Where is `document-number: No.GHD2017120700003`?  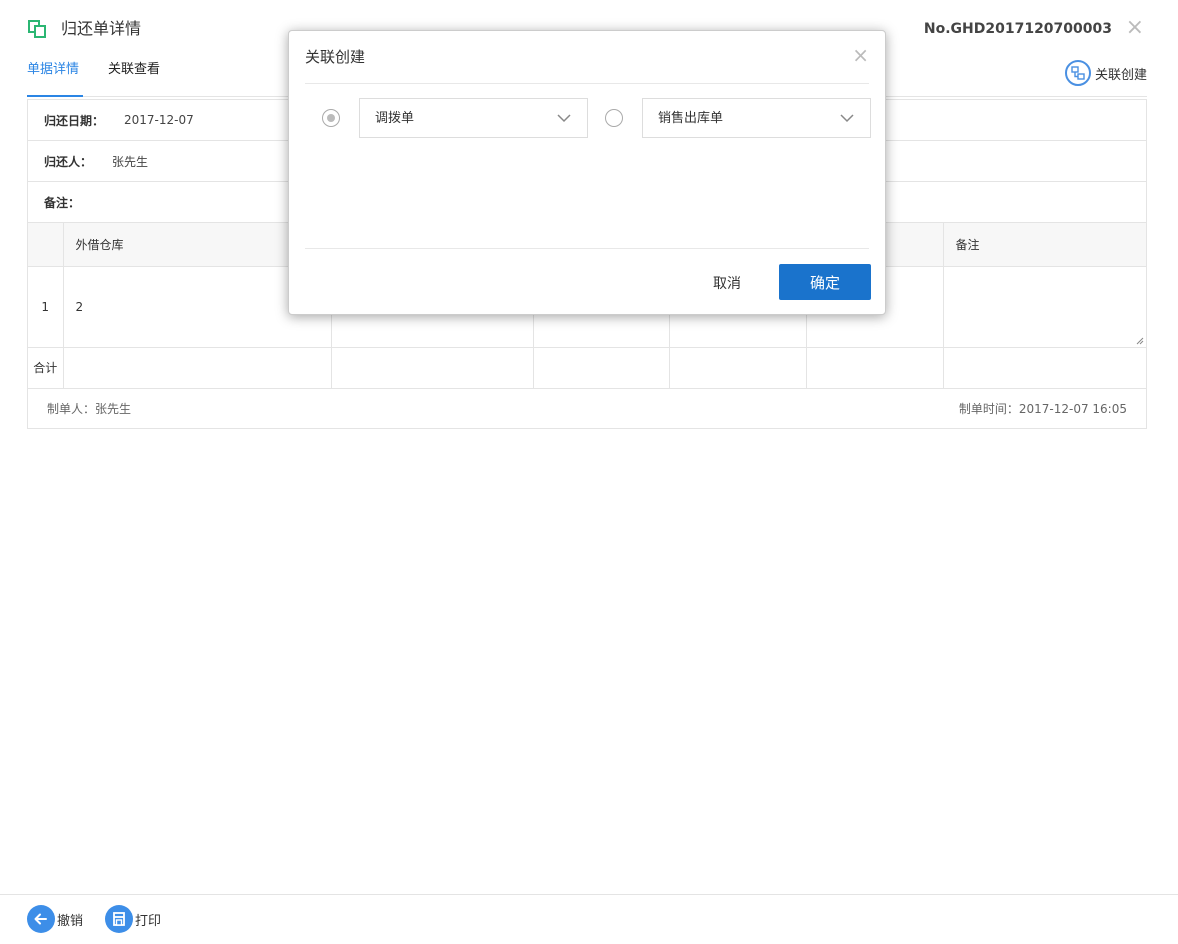 document-number: No.GHD2017120700003 is located at coordinates (1017, 29).